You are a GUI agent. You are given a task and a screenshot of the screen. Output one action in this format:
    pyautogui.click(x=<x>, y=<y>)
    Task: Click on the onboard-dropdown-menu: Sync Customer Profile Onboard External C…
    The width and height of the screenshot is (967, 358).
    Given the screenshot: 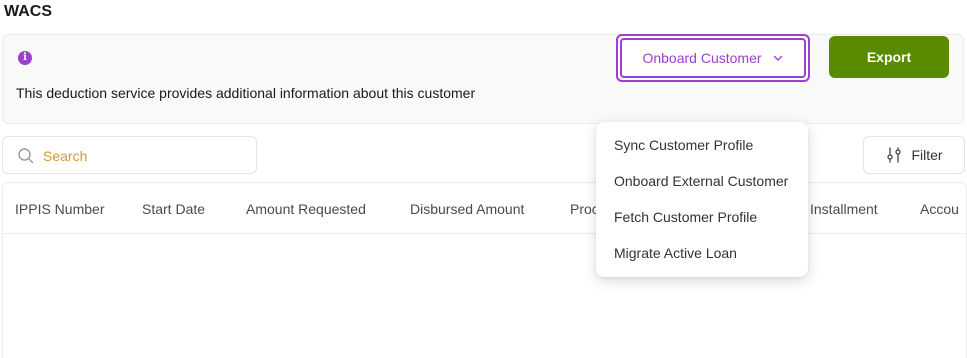 What is the action you would take?
    pyautogui.click(x=702, y=199)
    